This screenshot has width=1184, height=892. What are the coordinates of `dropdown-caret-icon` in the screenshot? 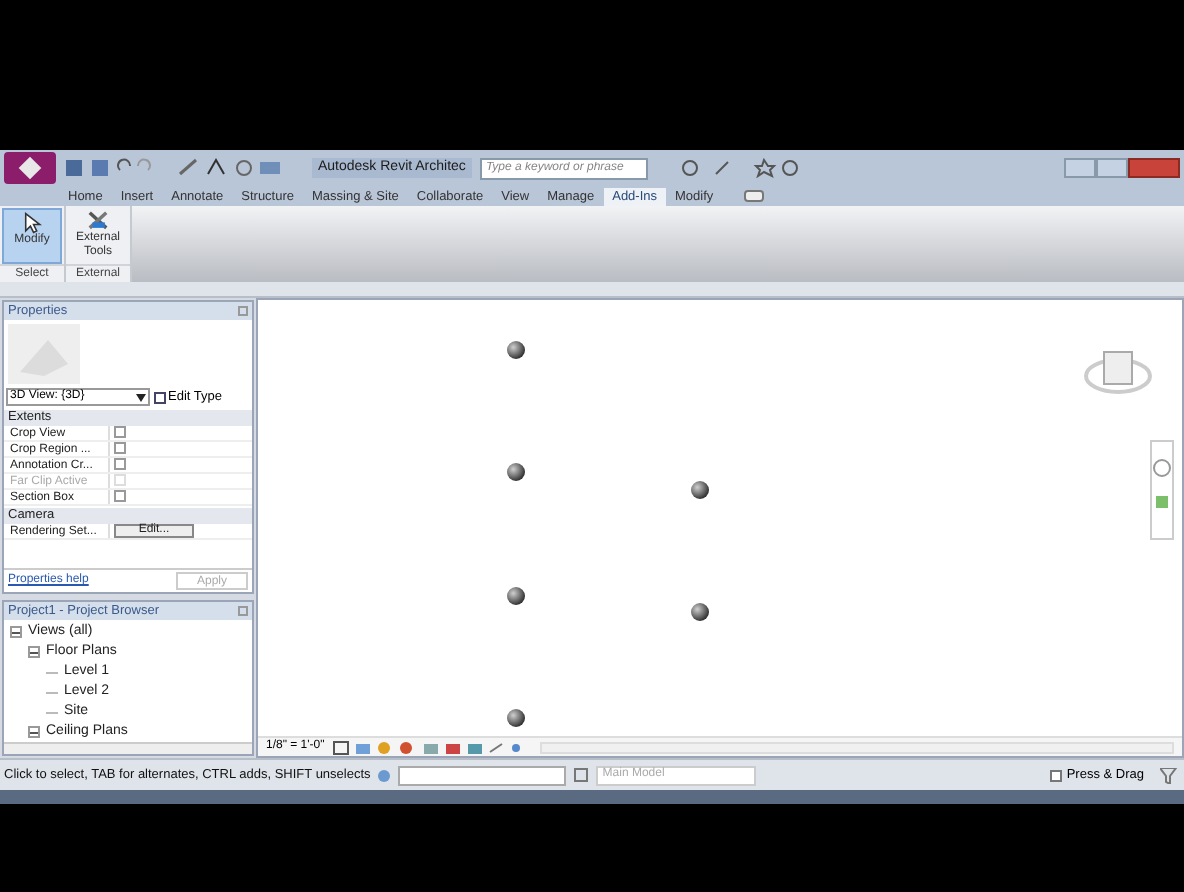 It's located at (141, 397).